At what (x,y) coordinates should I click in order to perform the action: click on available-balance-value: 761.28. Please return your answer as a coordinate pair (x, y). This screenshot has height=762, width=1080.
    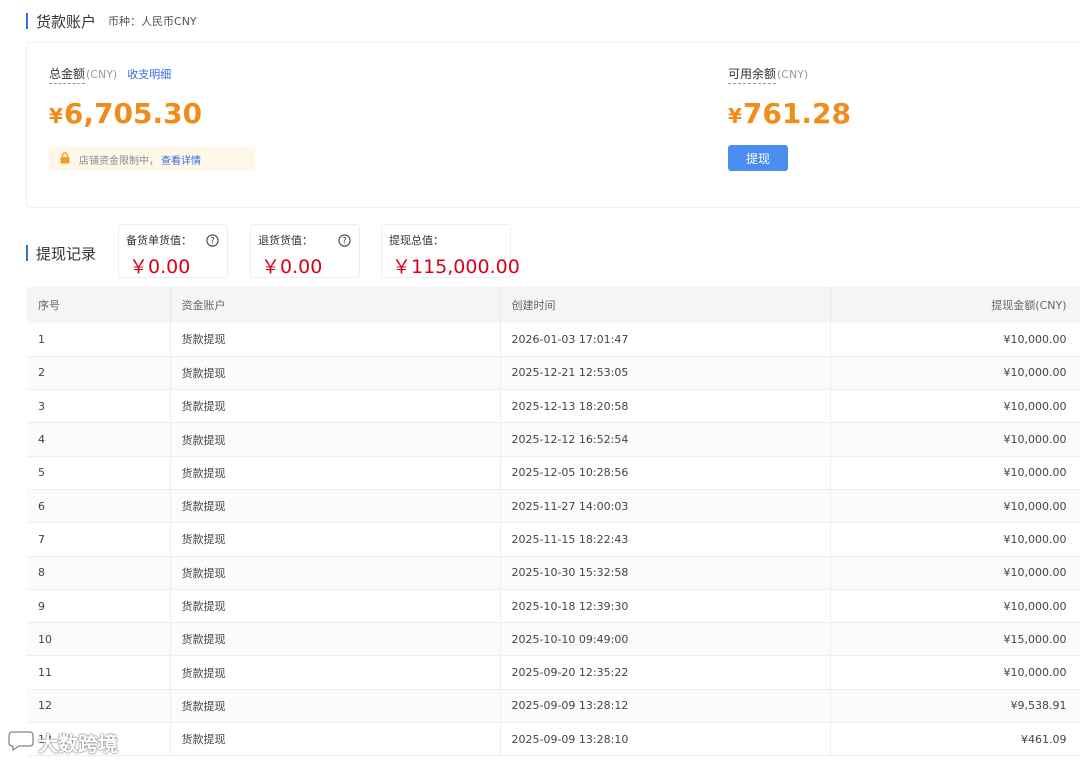
    Looking at the image, I should click on (796, 113).